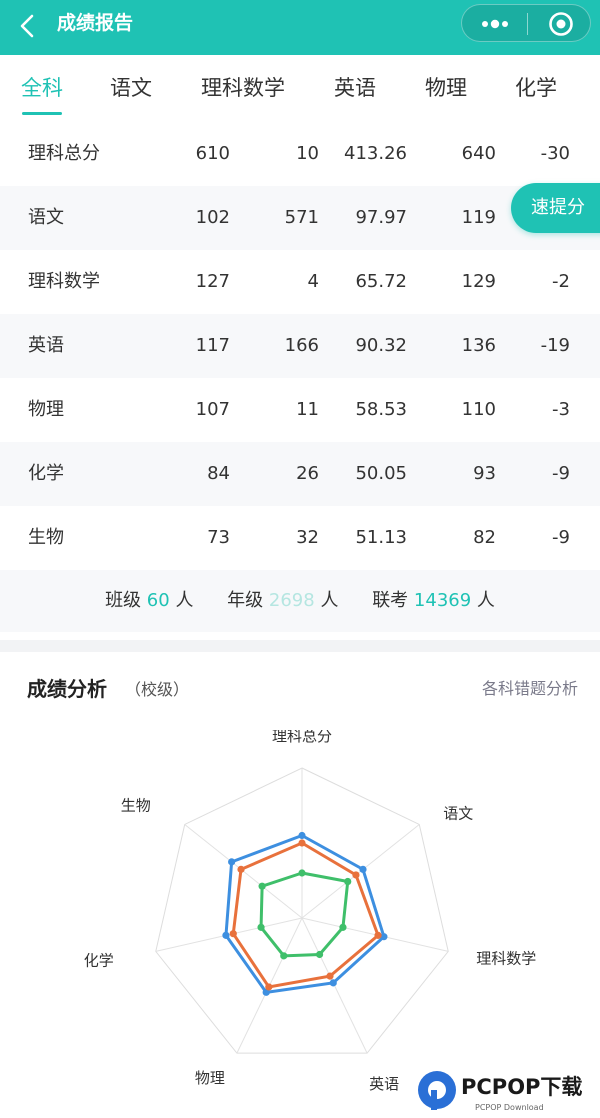 The height and width of the screenshot is (1118, 600). I want to click on quick-improve-button: 速提分, so click(555, 208).